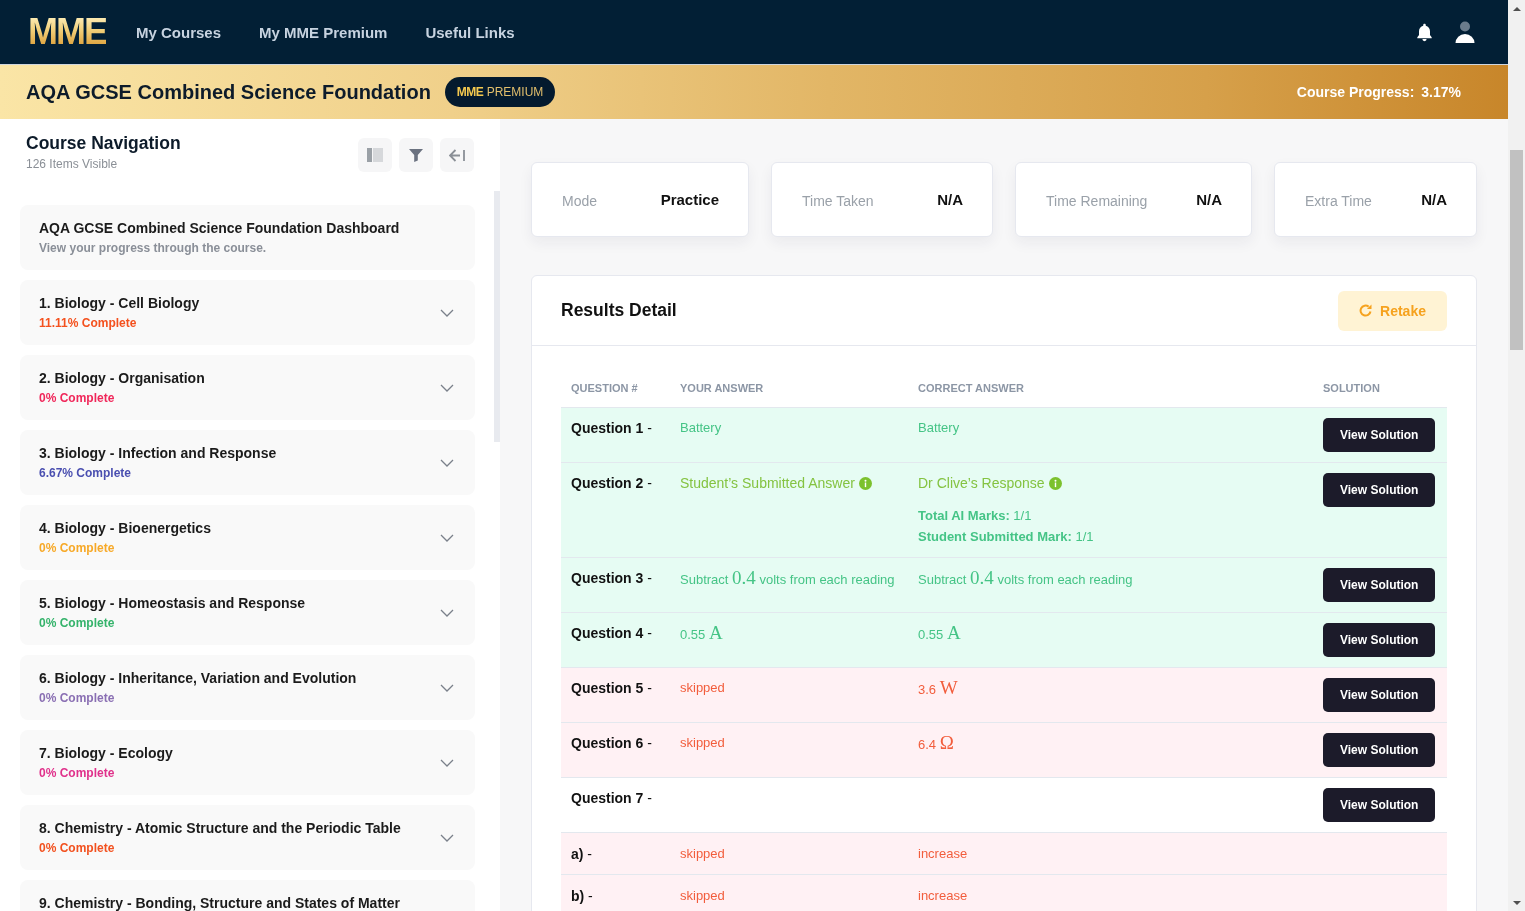  Describe the element at coordinates (1351, 387) in the screenshot. I see `column-header: SOLUTION` at that location.